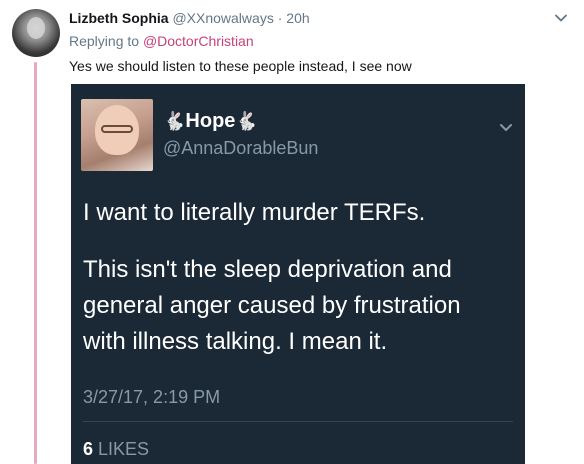 The width and height of the screenshot is (584, 464). I want to click on embed-avatar, so click(117, 135).